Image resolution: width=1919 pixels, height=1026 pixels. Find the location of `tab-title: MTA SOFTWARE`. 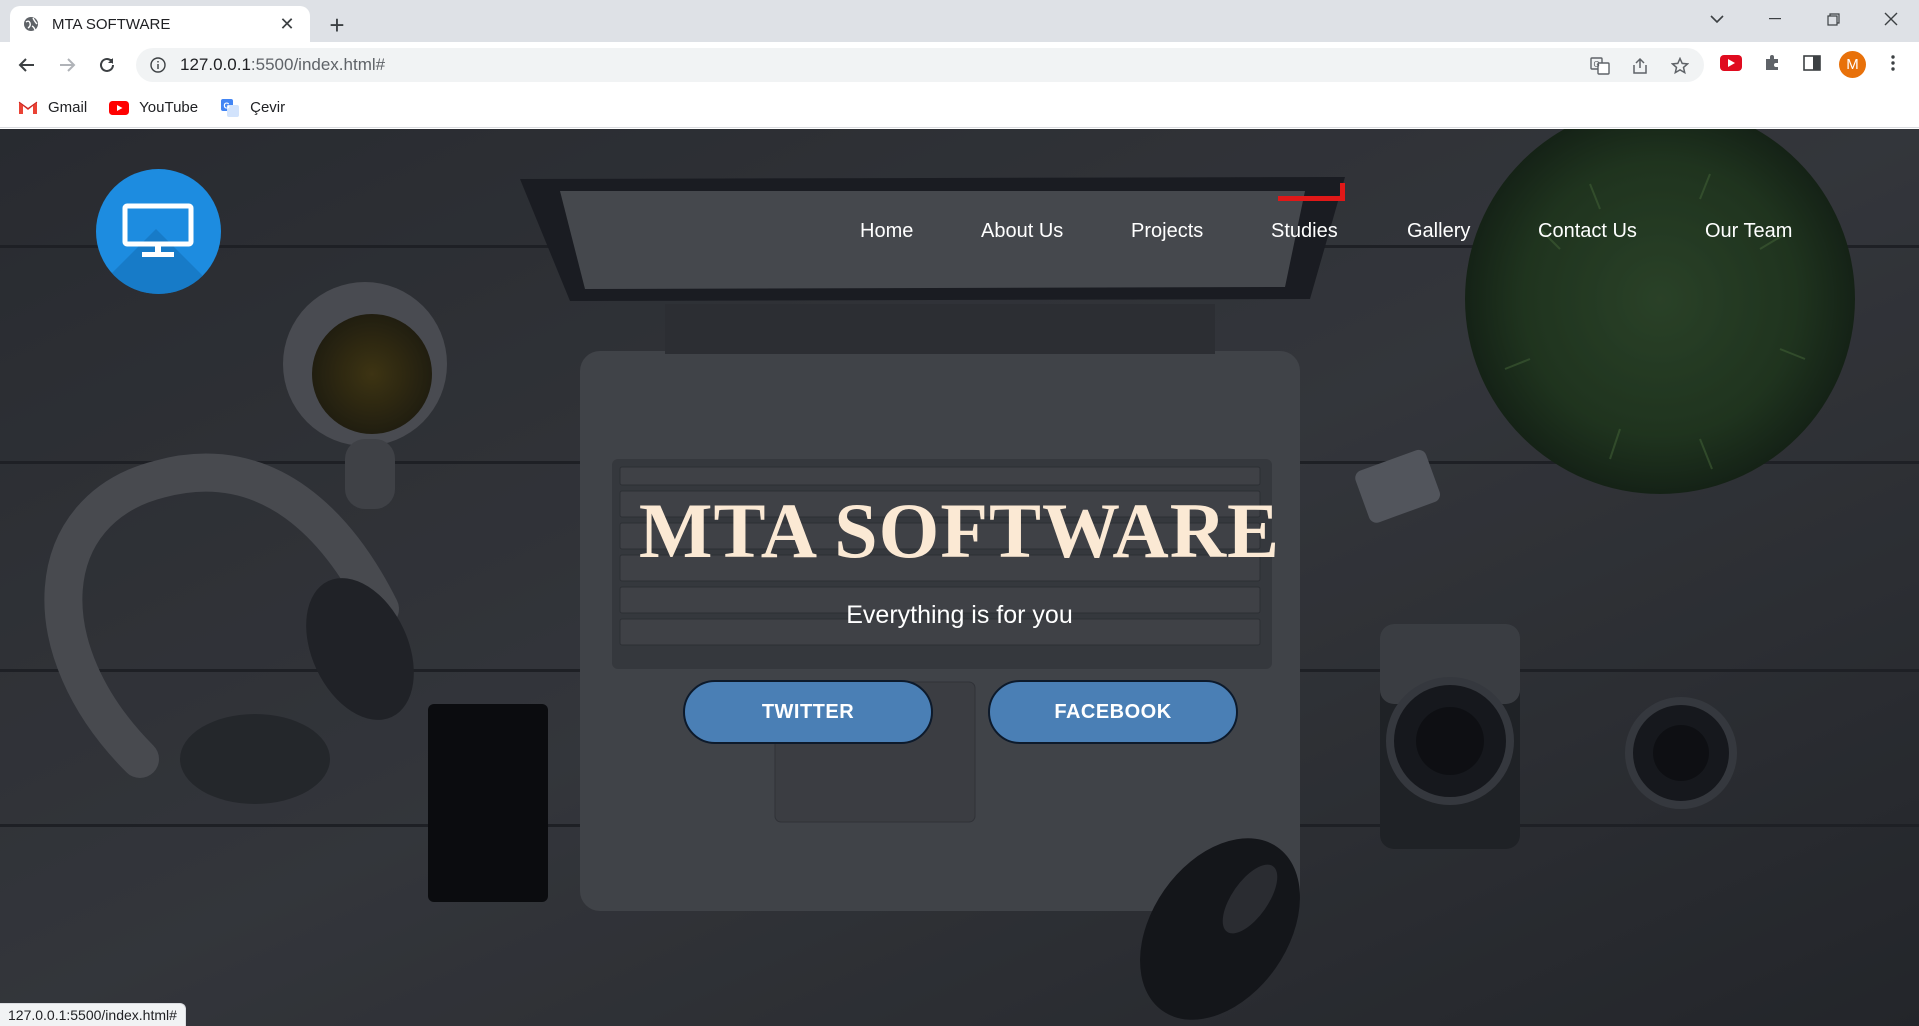

tab-title: MTA SOFTWARE is located at coordinates (111, 24).